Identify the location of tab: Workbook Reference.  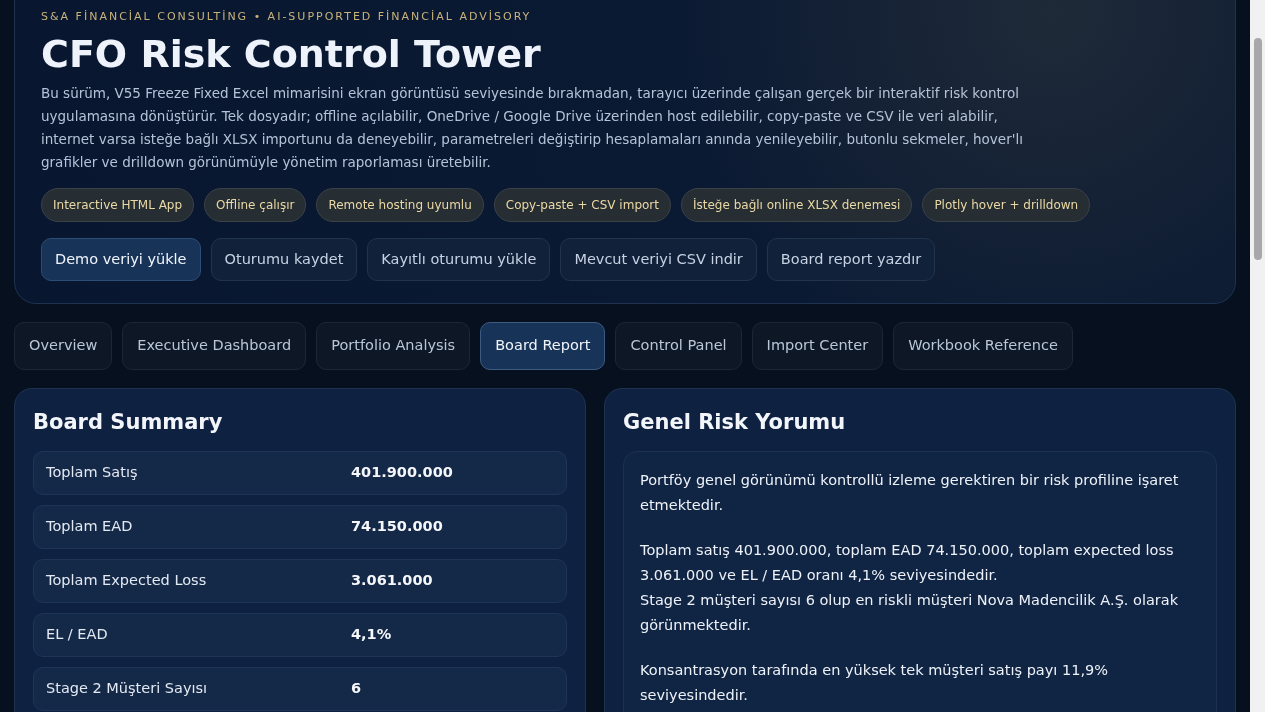
(983, 346).